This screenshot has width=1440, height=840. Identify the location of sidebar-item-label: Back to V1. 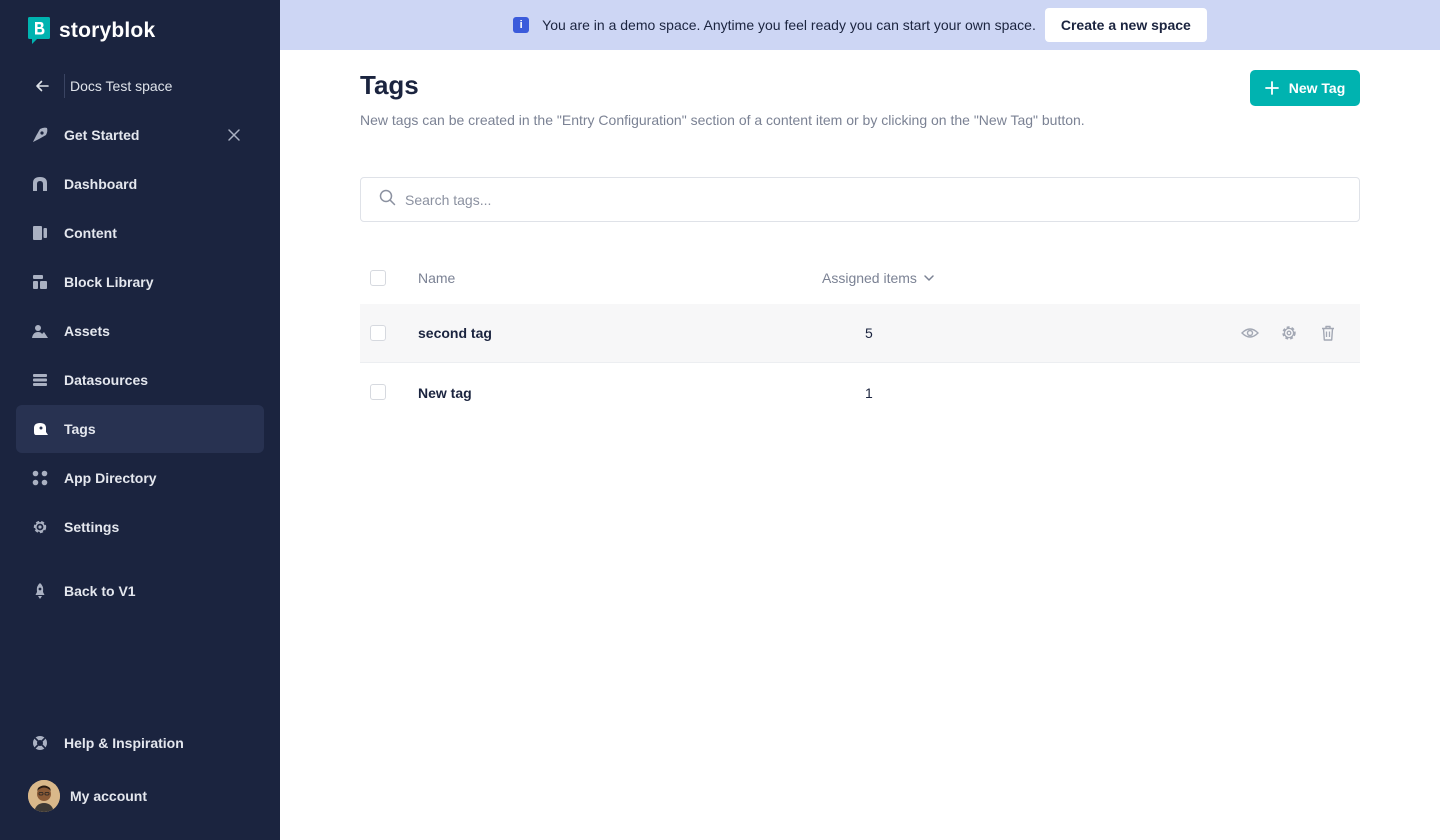
(100, 591).